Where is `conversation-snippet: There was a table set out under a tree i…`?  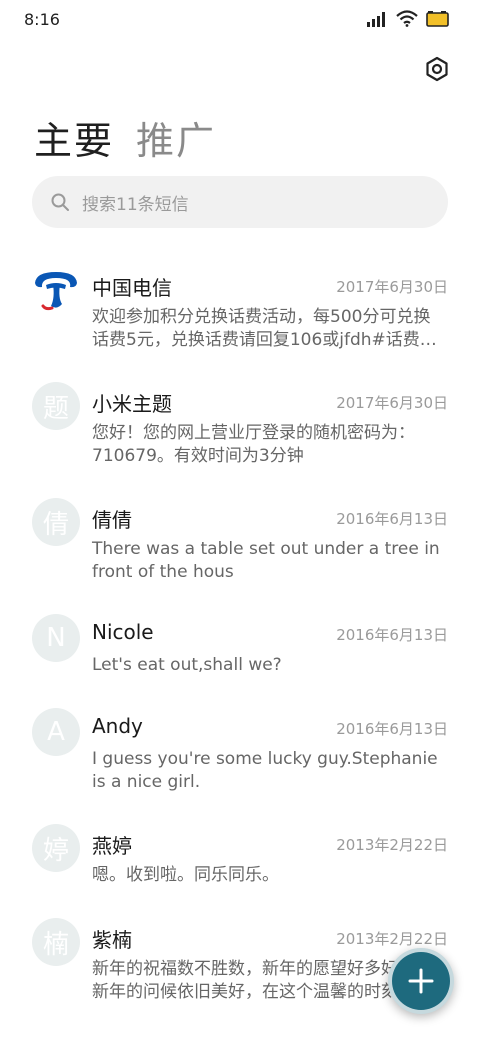 conversation-snippet: There was a table set out under a tree i… is located at coordinates (266, 560).